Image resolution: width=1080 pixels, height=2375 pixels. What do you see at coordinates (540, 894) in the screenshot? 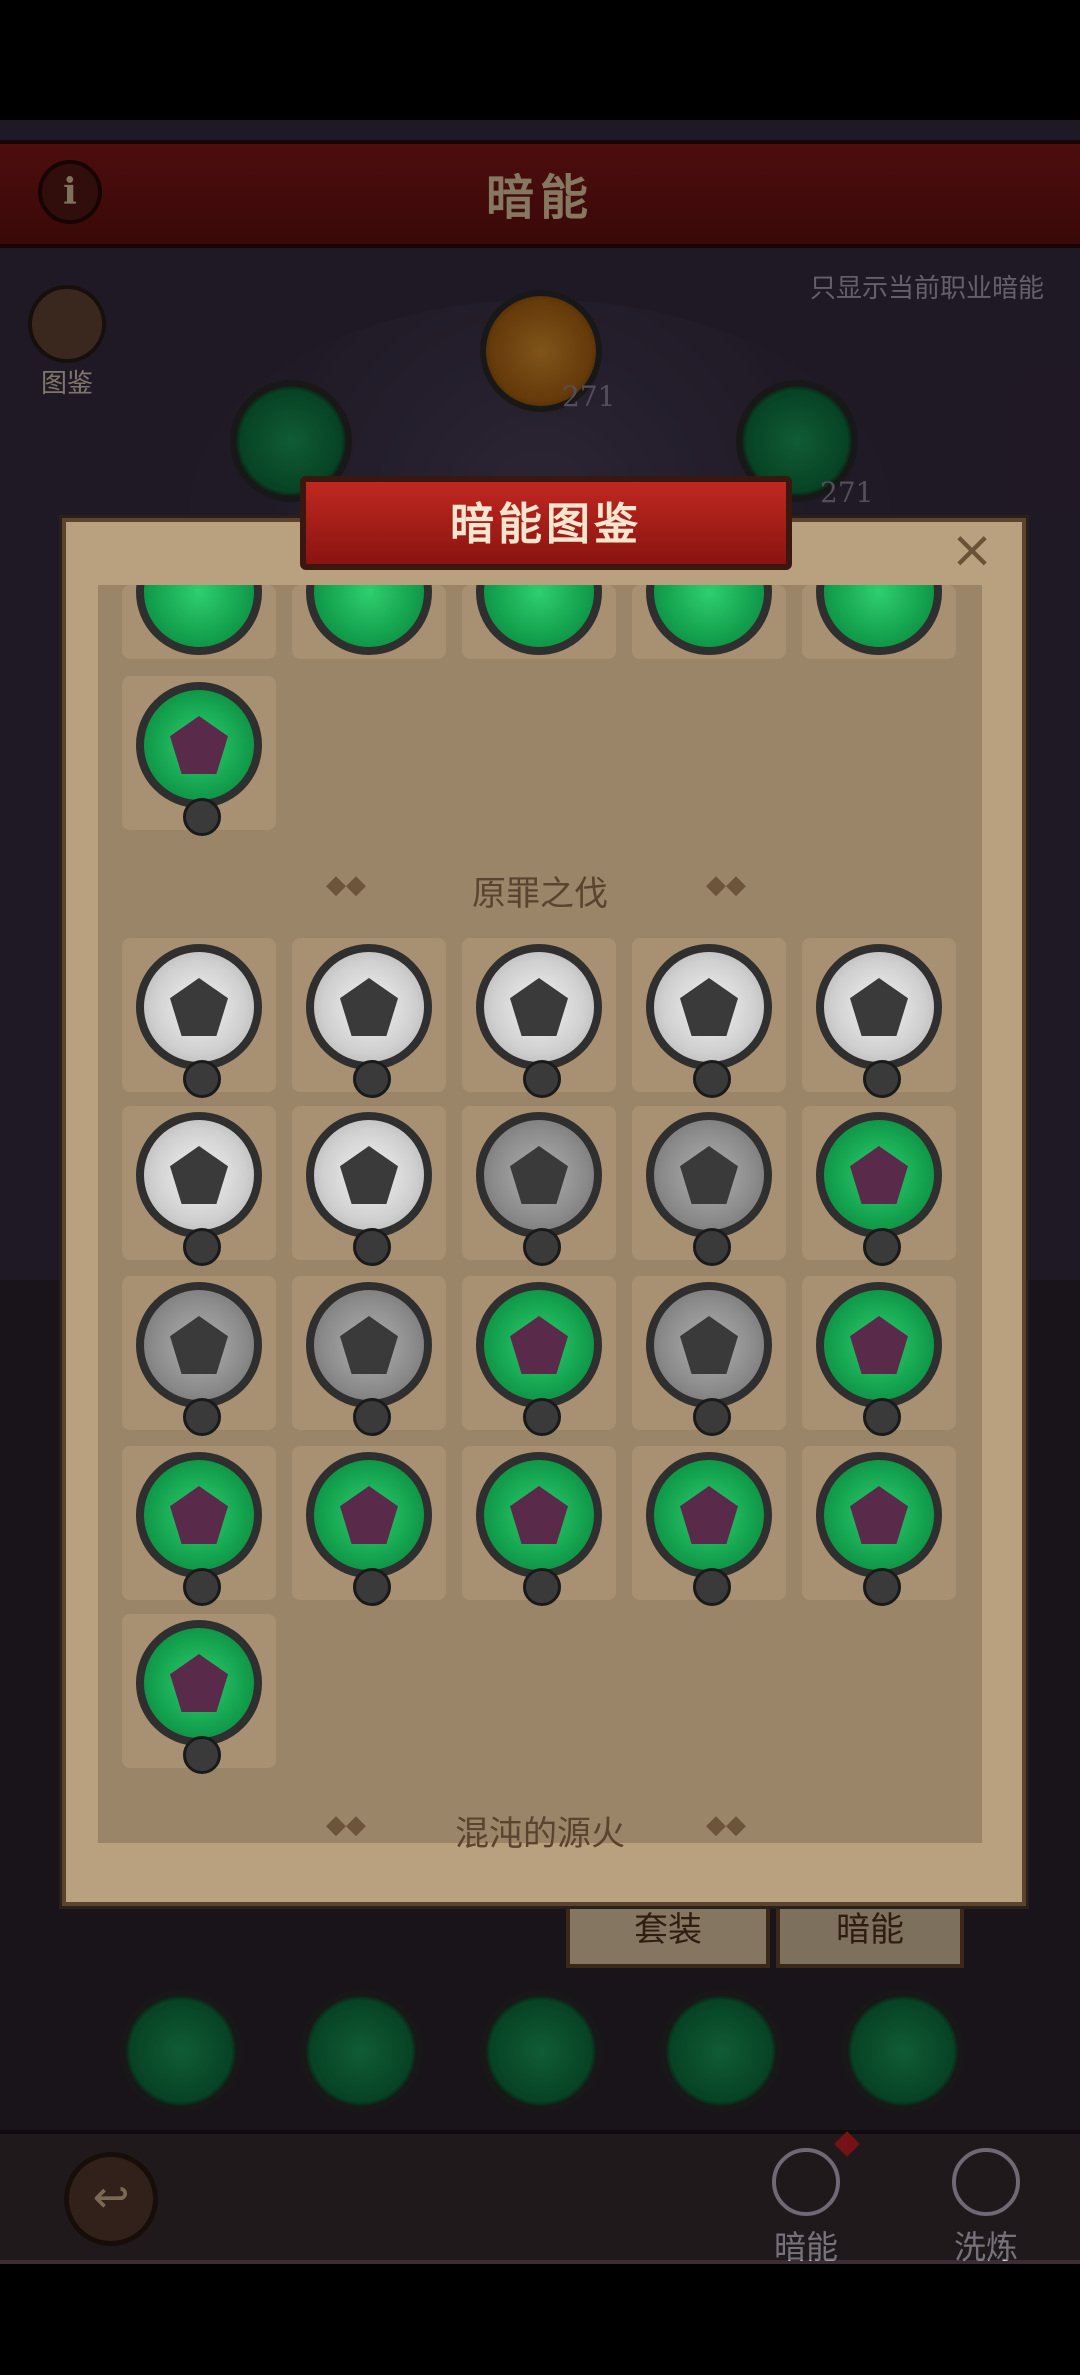
I see `section-title: 原罪之伐` at bounding box center [540, 894].